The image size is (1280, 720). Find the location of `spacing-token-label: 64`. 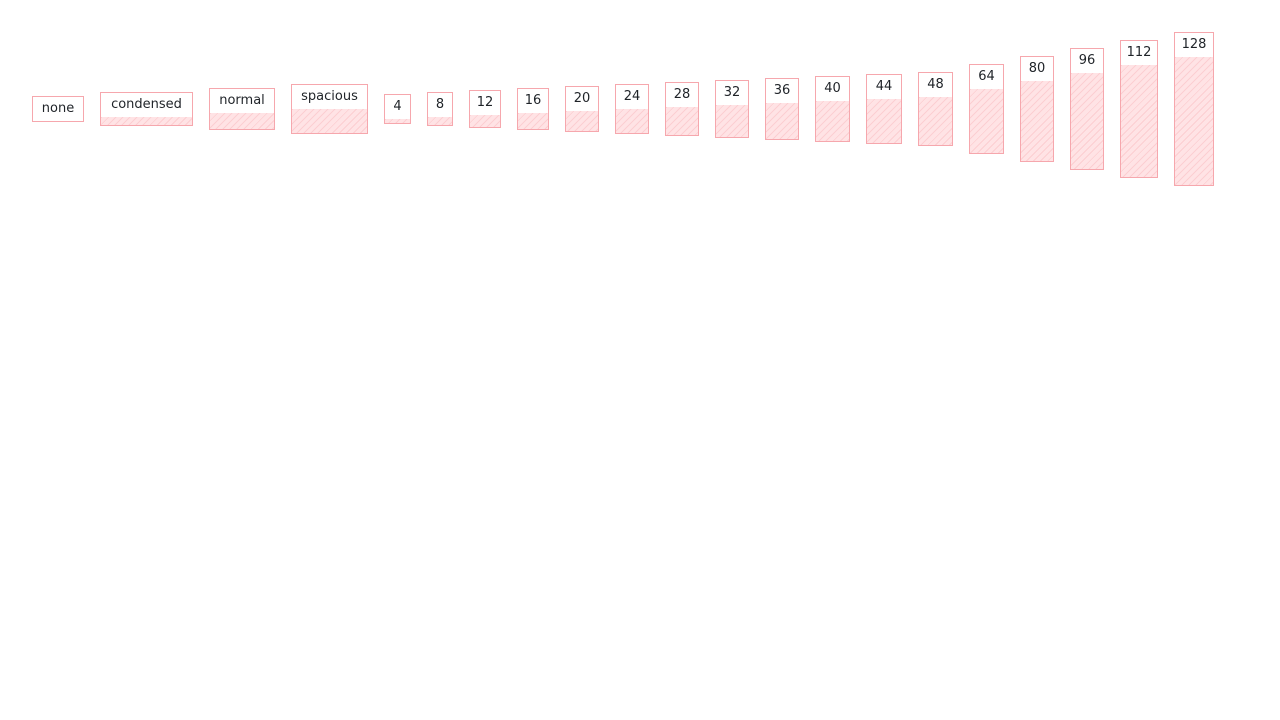

spacing-token-label: 64 is located at coordinates (986, 76).